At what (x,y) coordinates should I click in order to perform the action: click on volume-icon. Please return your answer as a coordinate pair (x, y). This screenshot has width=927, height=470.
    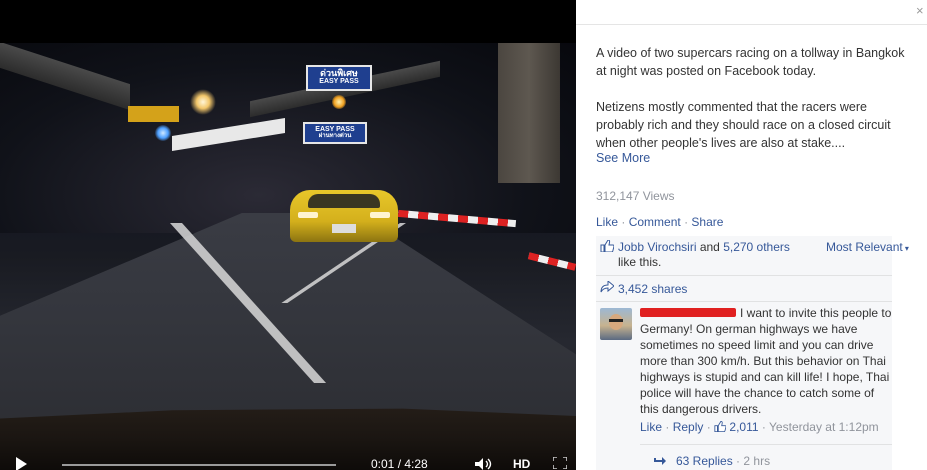
    Looking at the image, I should click on (484, 464).